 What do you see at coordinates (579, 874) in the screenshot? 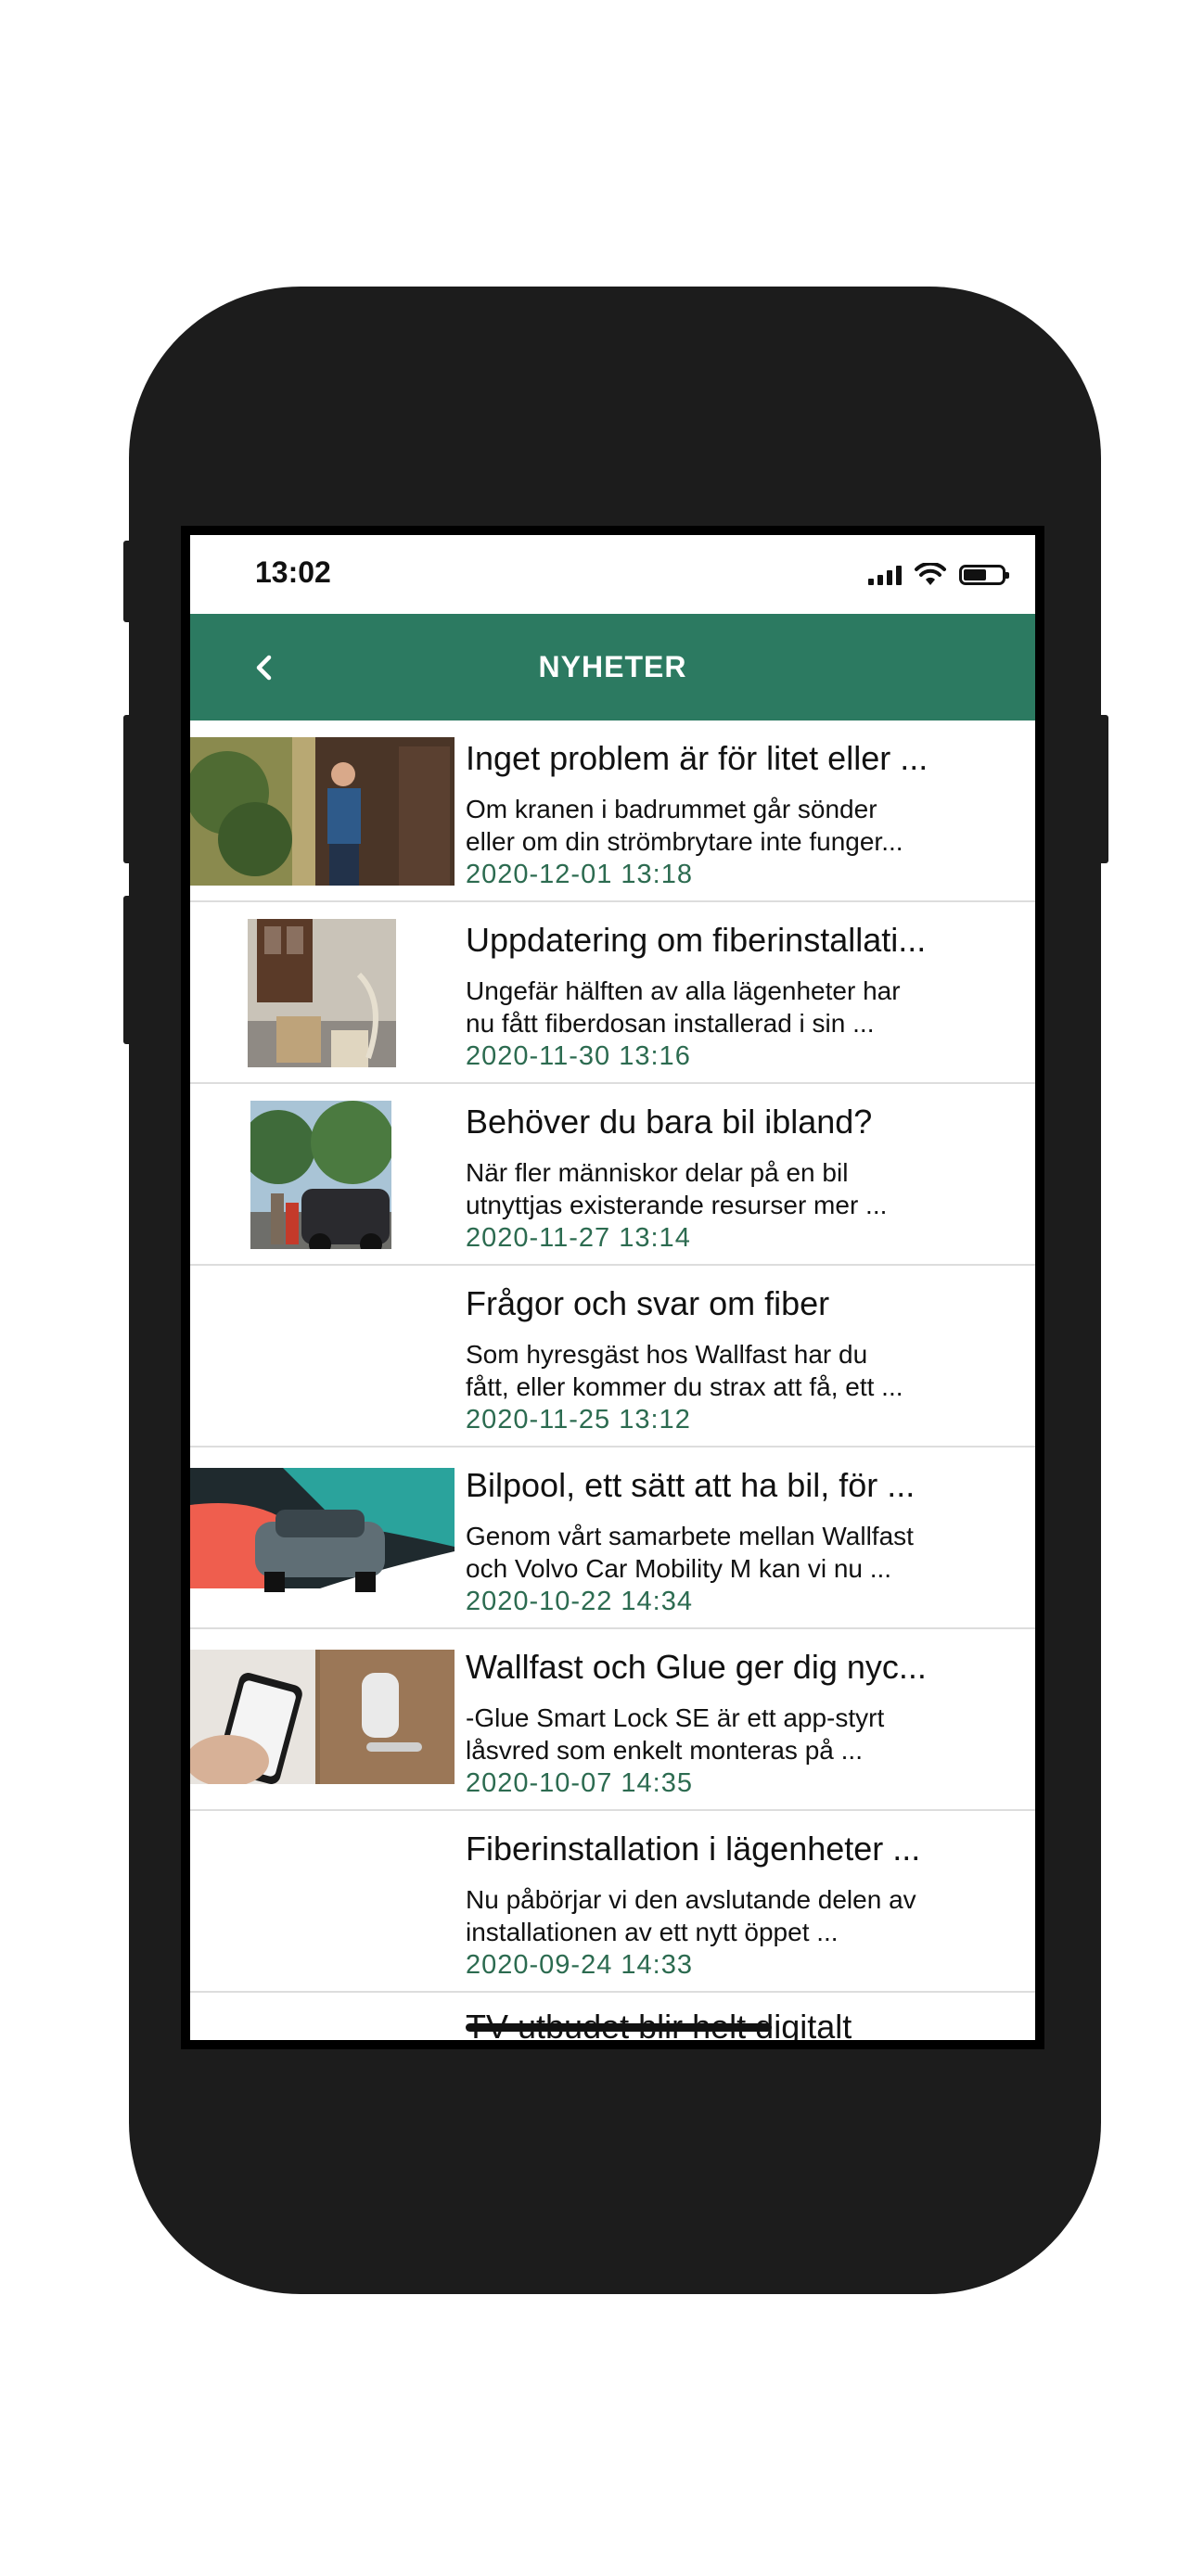
I see `news-date: 2020-12-01 13:18` at bounding box center [579, 874].